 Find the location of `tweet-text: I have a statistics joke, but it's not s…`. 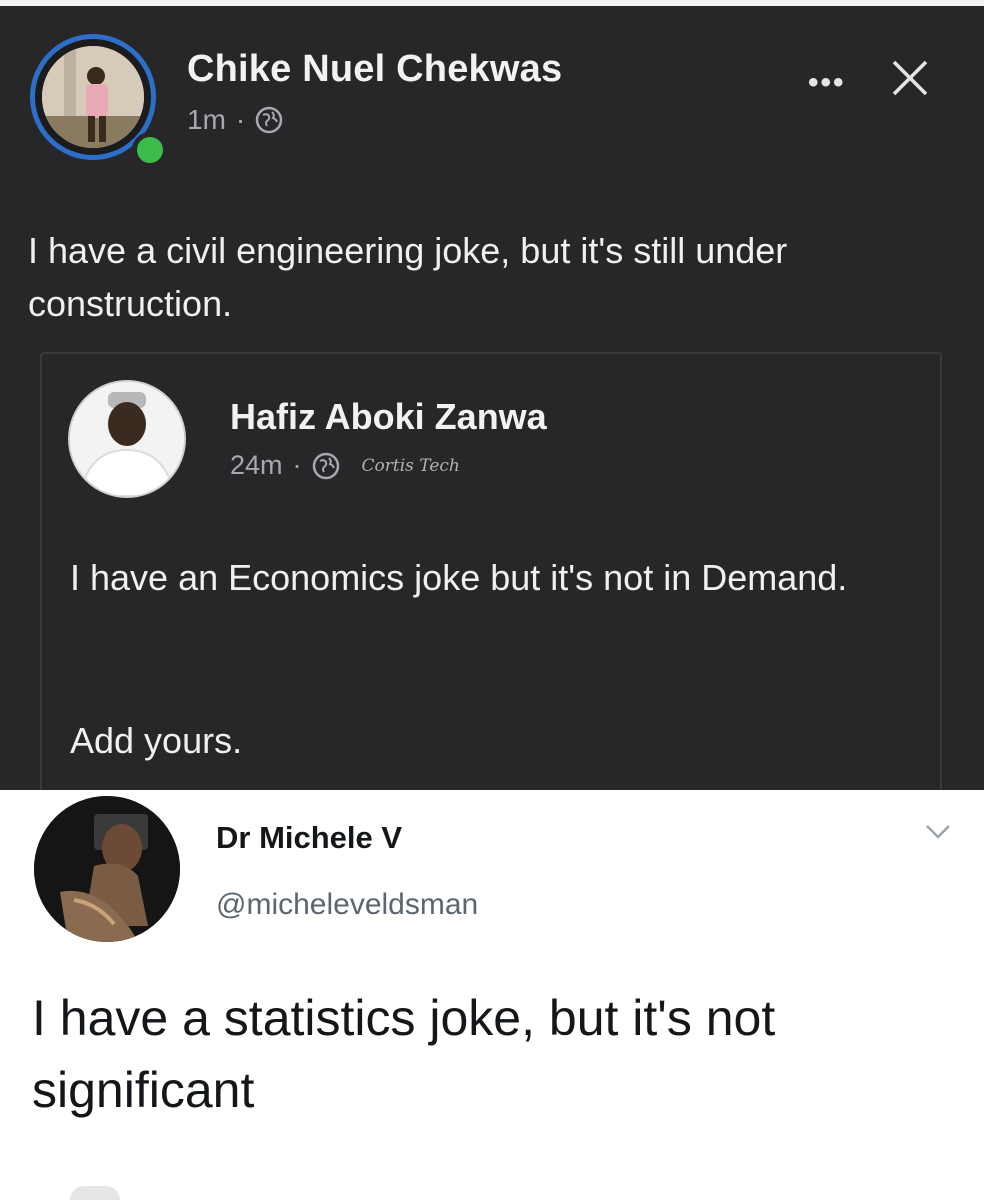

tweet-text: I have a statistics joke, but it's not s… is located at coordinates (404, 1054).